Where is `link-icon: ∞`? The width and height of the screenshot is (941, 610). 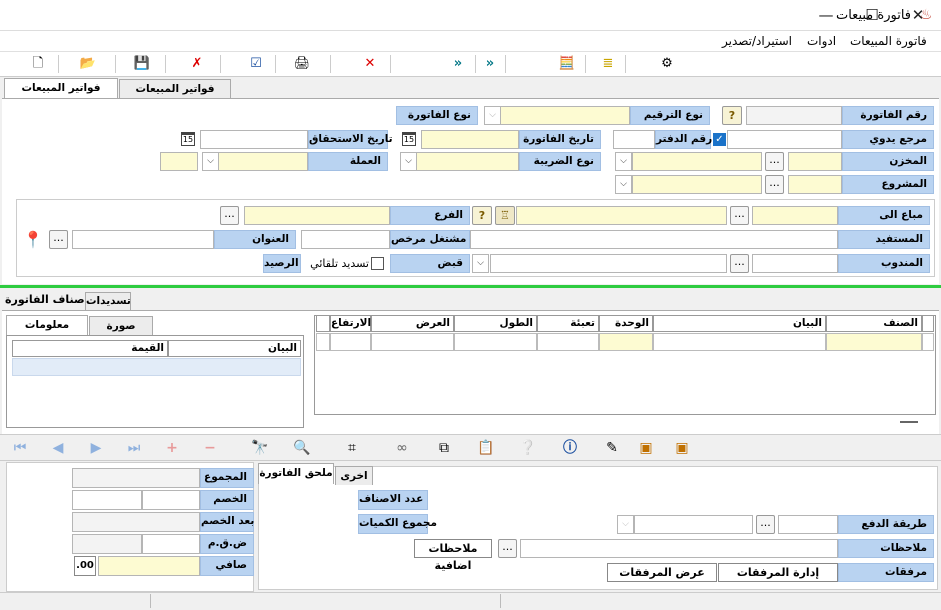
link-icon: ∞ is located at coordinates (402, 448).